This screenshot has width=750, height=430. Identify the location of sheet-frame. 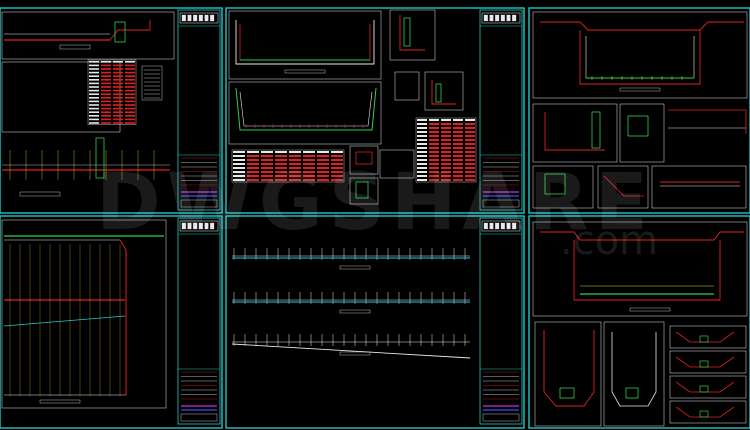
(111, 322).